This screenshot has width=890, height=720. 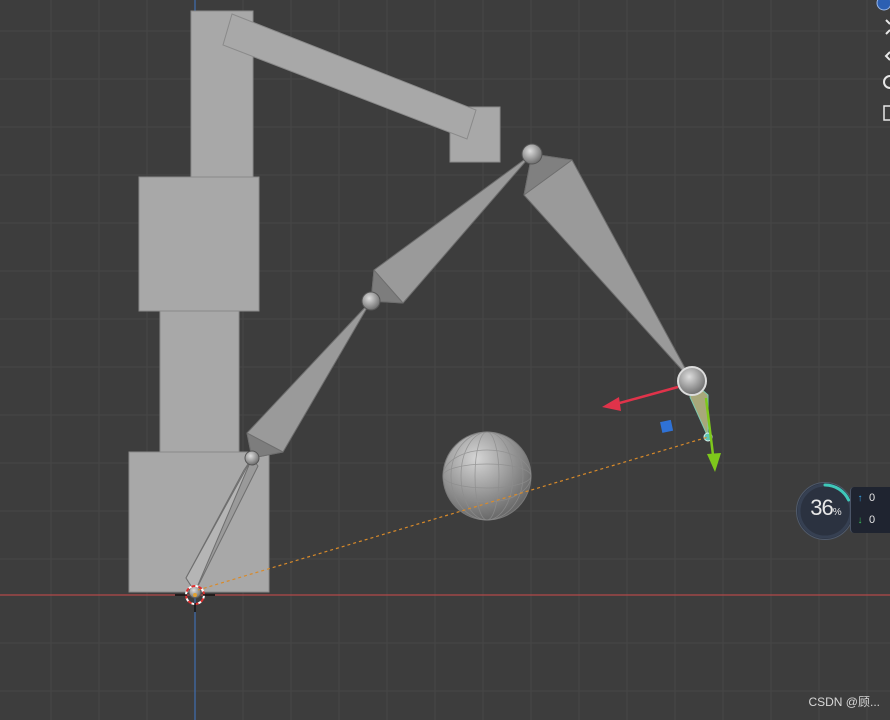 What do you see at coordinates (667, 426) in the screenshot?
I see `gizmo-plane-handle-icon` at bounding box center [667, 426].